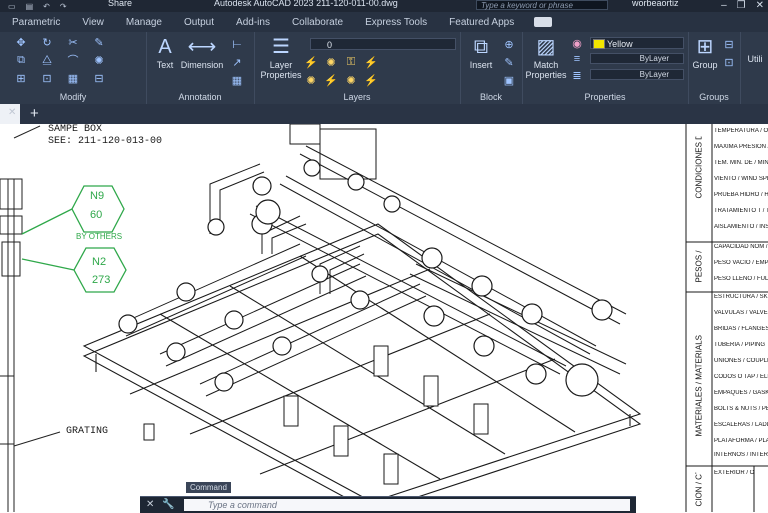  What do you see at coordinates (47, 42) in the screenshot?
I see `rotate-icon: ↻` at bounding box center [47, 42].